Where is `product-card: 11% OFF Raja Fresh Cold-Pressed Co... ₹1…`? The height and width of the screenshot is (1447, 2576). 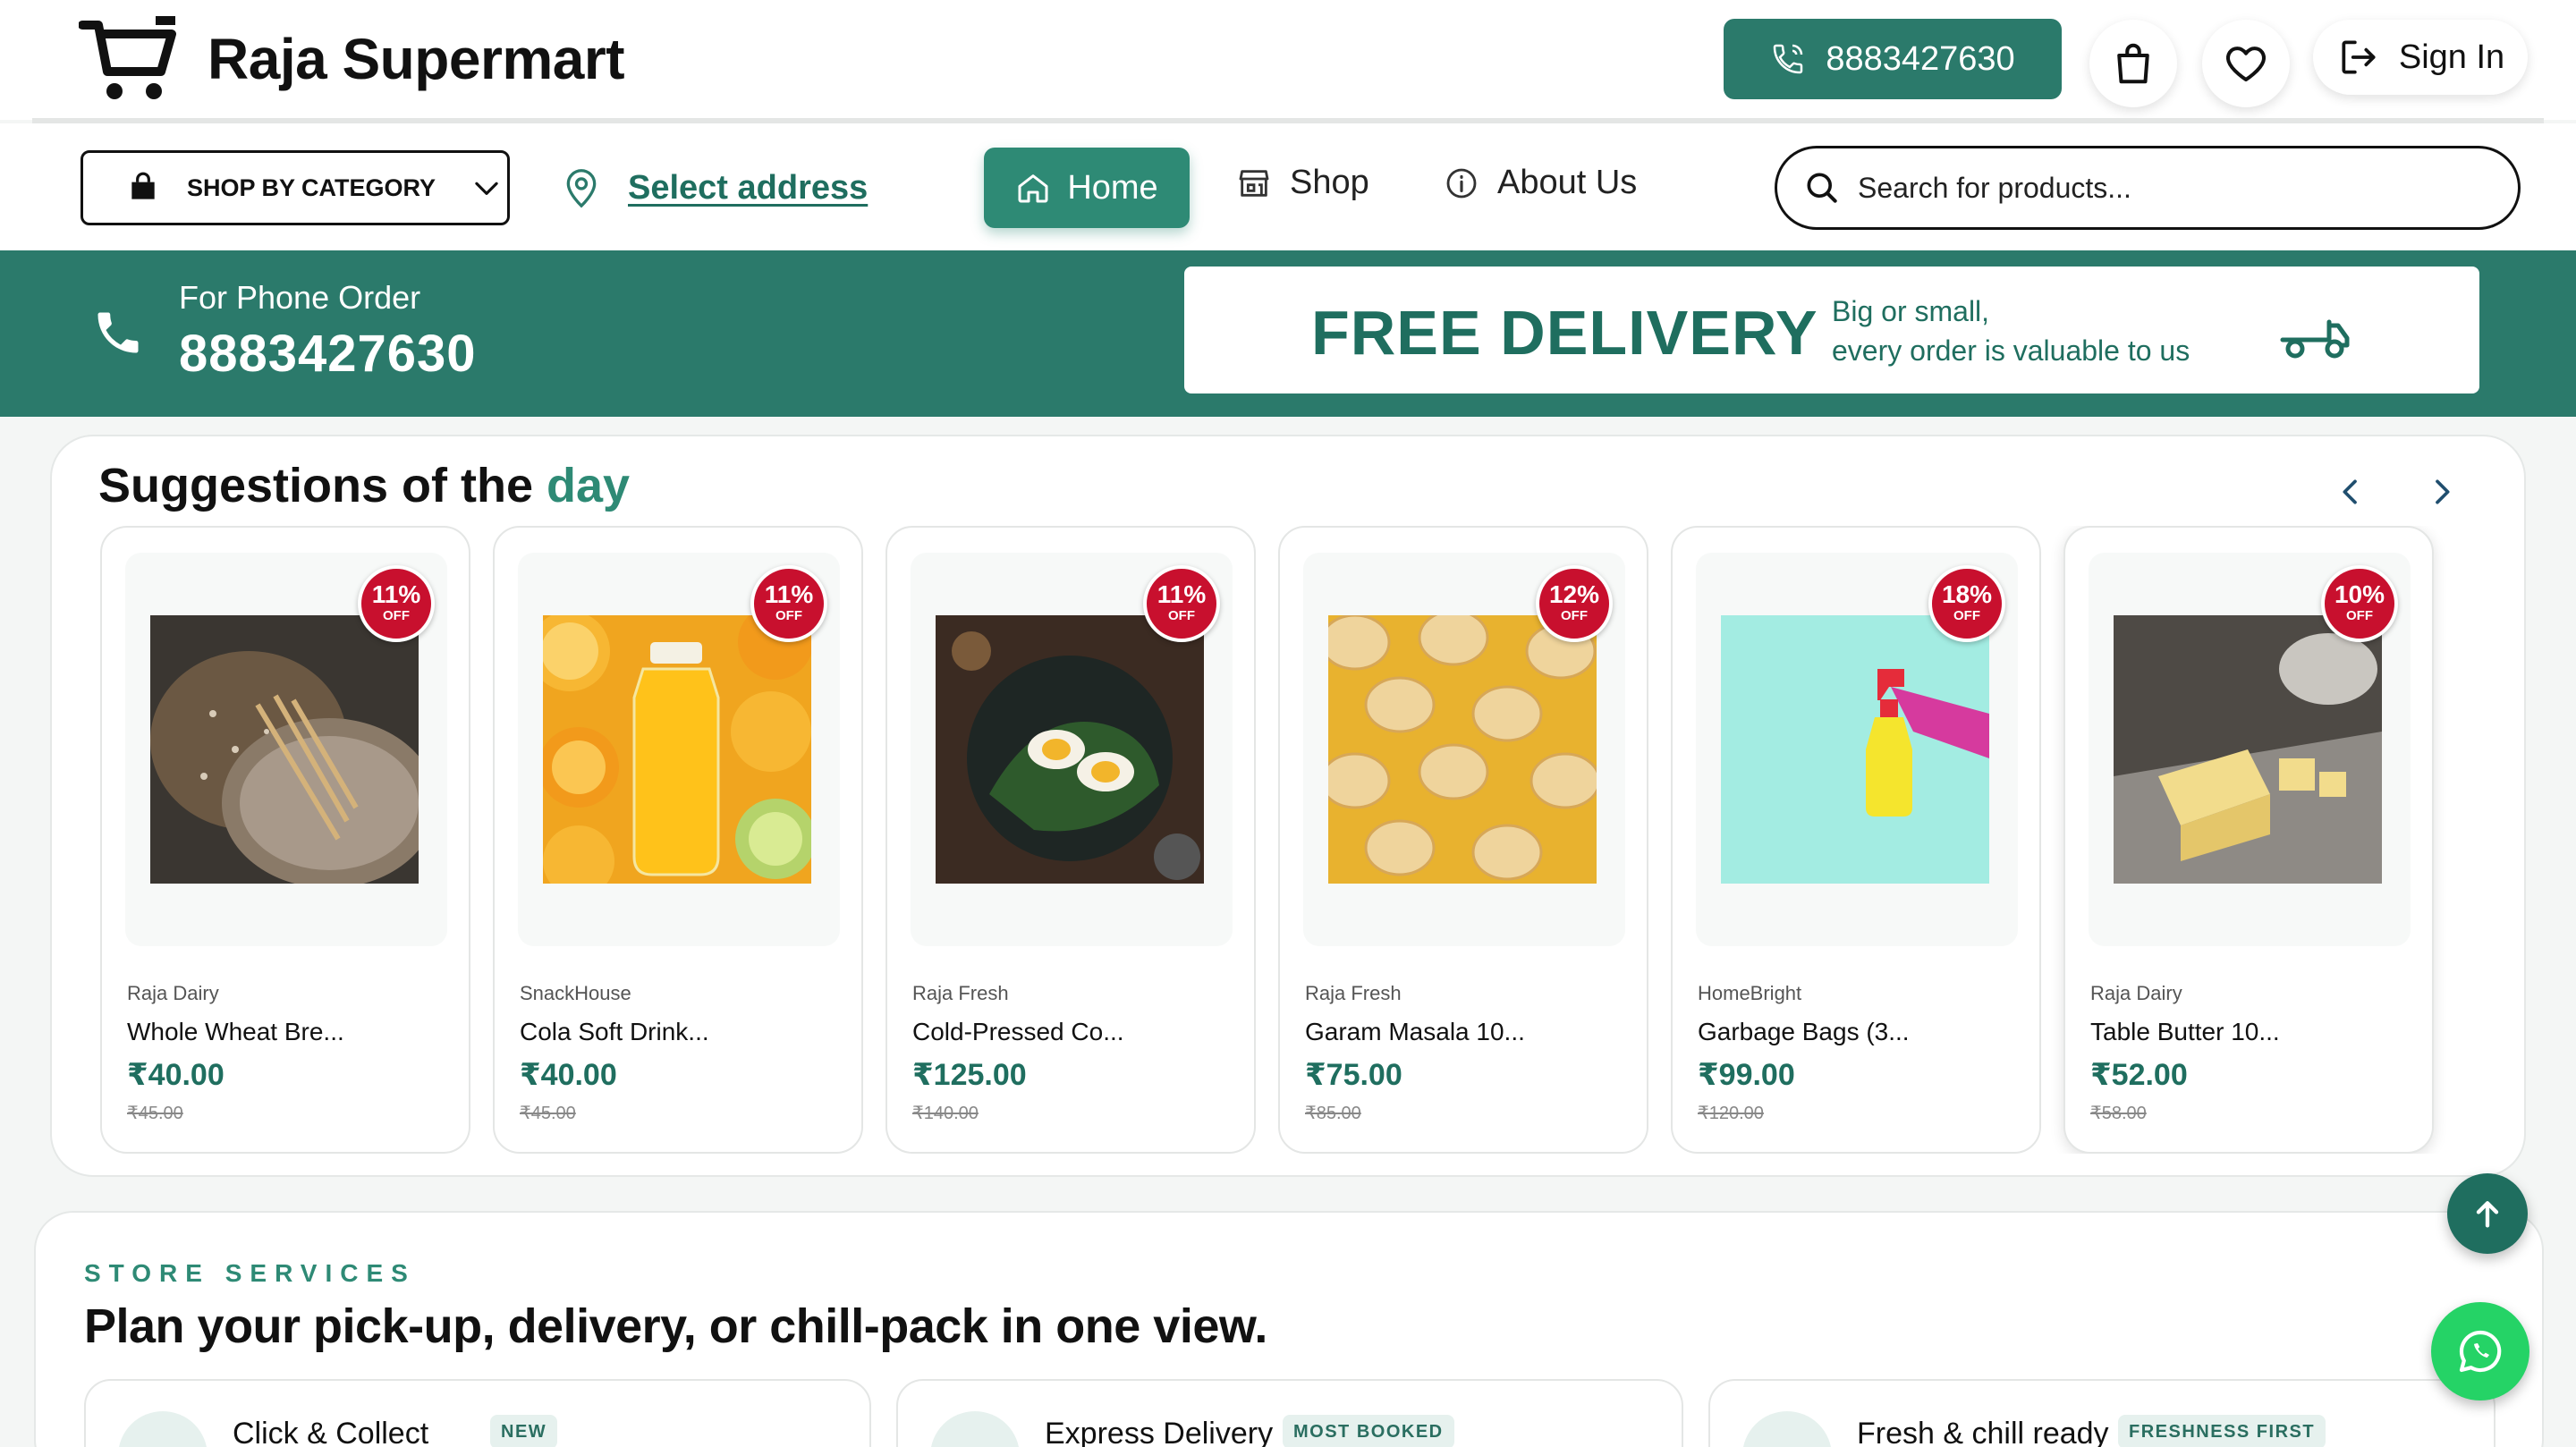
product-card: 11% OFF Raja Fresh Cold-Pressed Co... ₹1… is located at coordinates (1071, 840).